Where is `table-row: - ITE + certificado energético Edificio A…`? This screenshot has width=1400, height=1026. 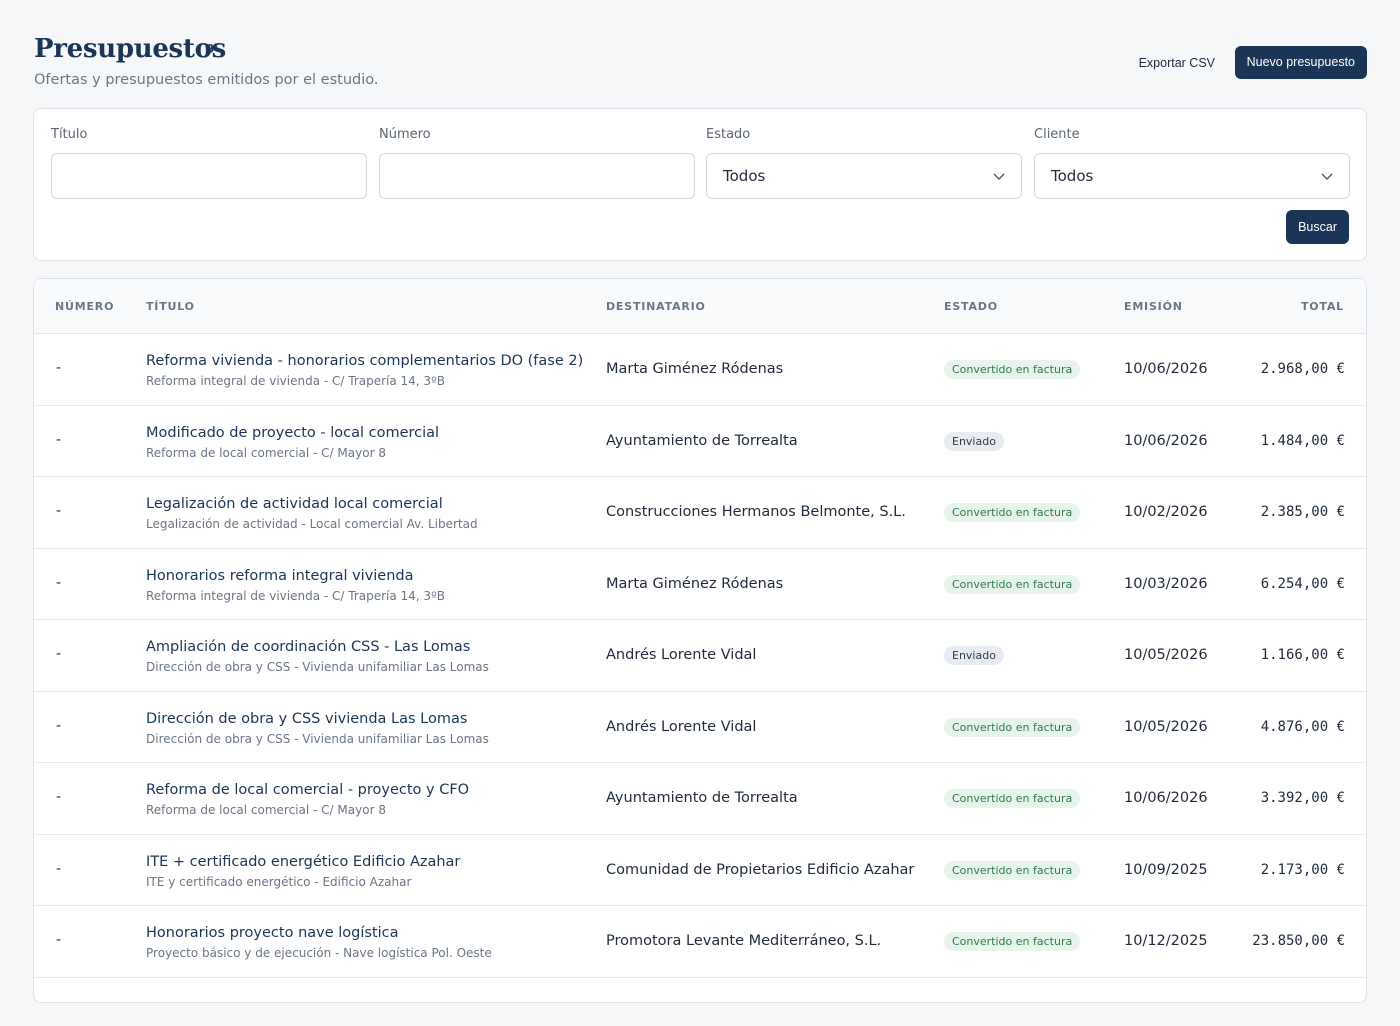 table-row: - ITE + certificado energético Edificio A… is located at coordinates (700, 870).